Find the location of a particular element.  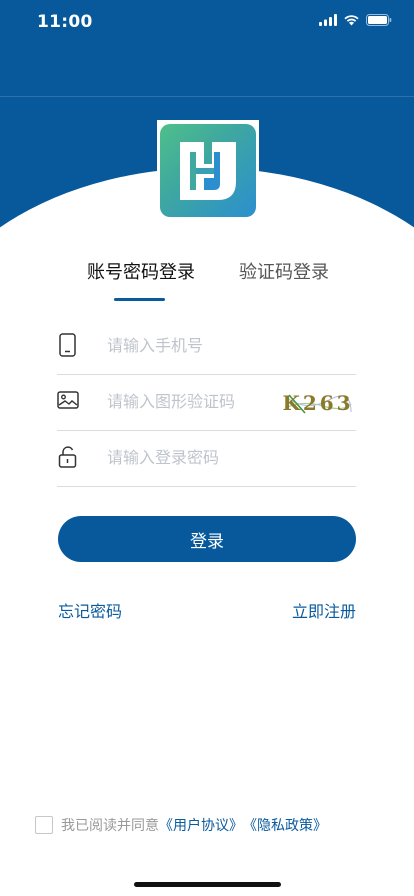

captcha-input is located at coordinates (207, 401).